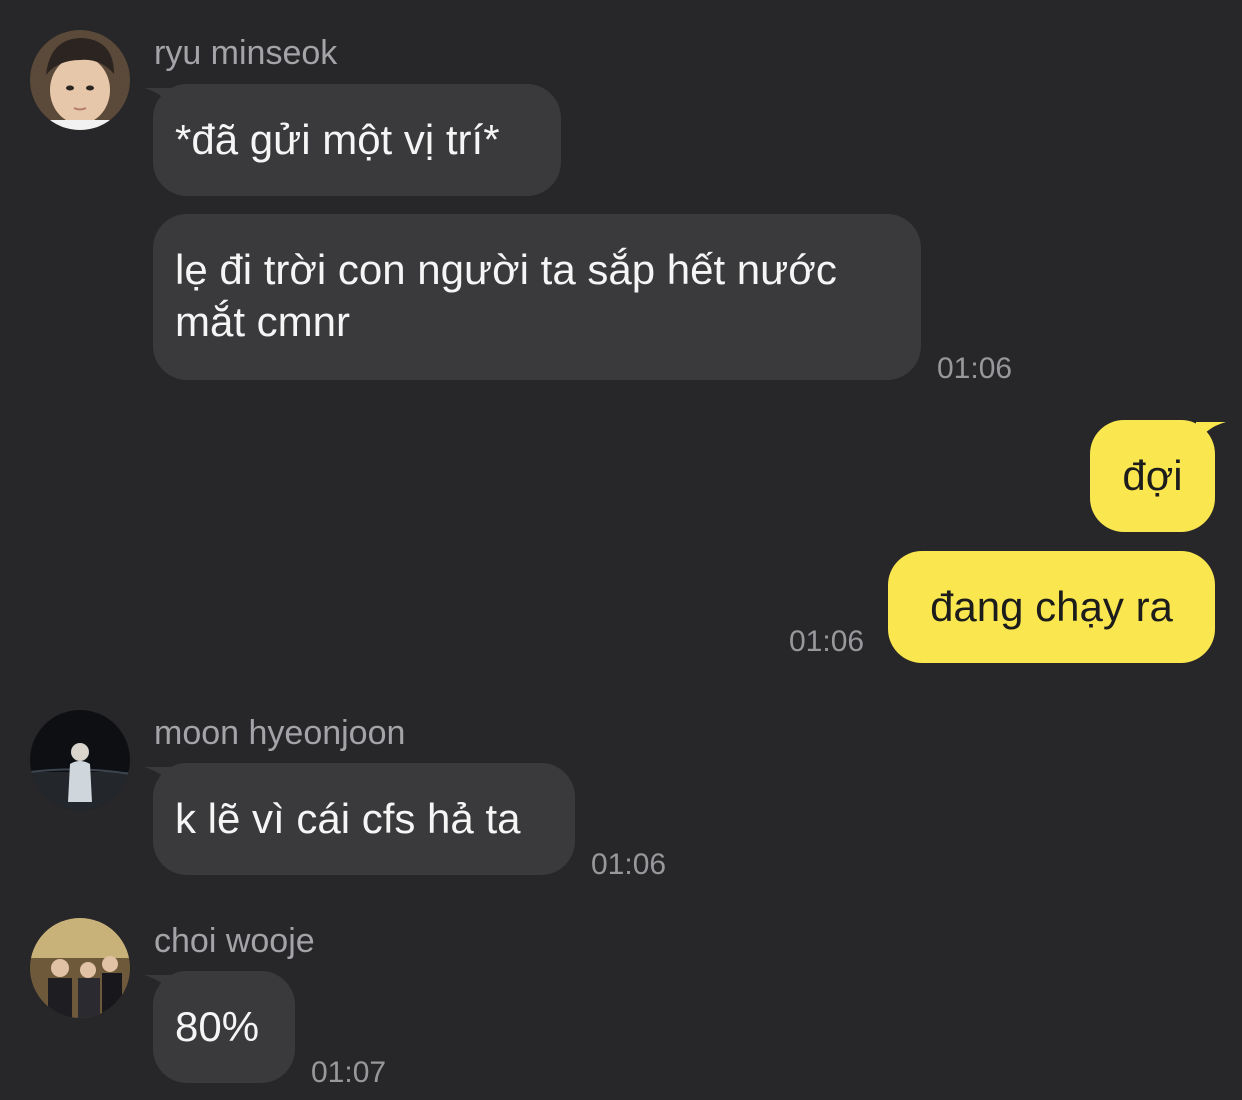  What do you see at coordinates (234, 941) in the screenshot?
I see `sender-name: choi wooje` at bounding box center [234, 941].